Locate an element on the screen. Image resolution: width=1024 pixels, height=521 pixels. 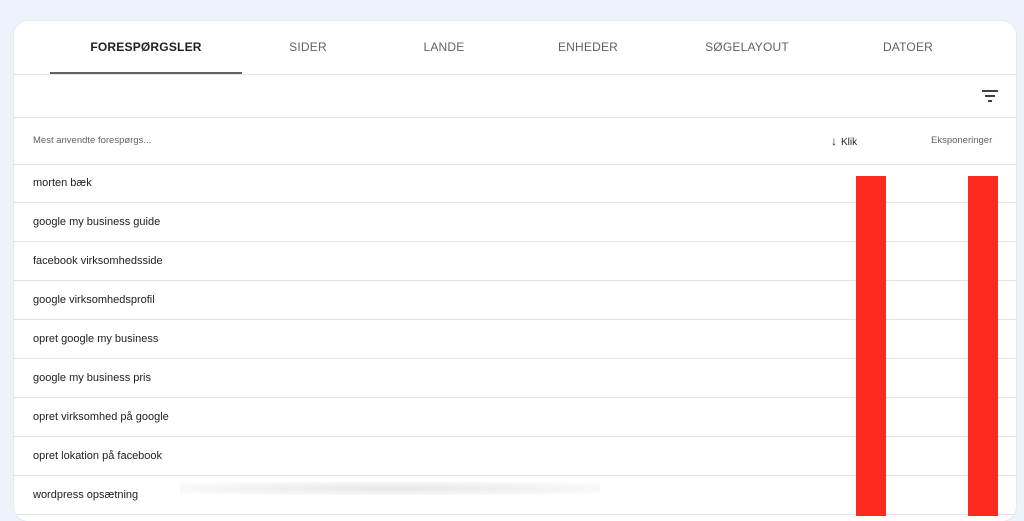
active-tab-indicator is located at coordinates (146, 73).